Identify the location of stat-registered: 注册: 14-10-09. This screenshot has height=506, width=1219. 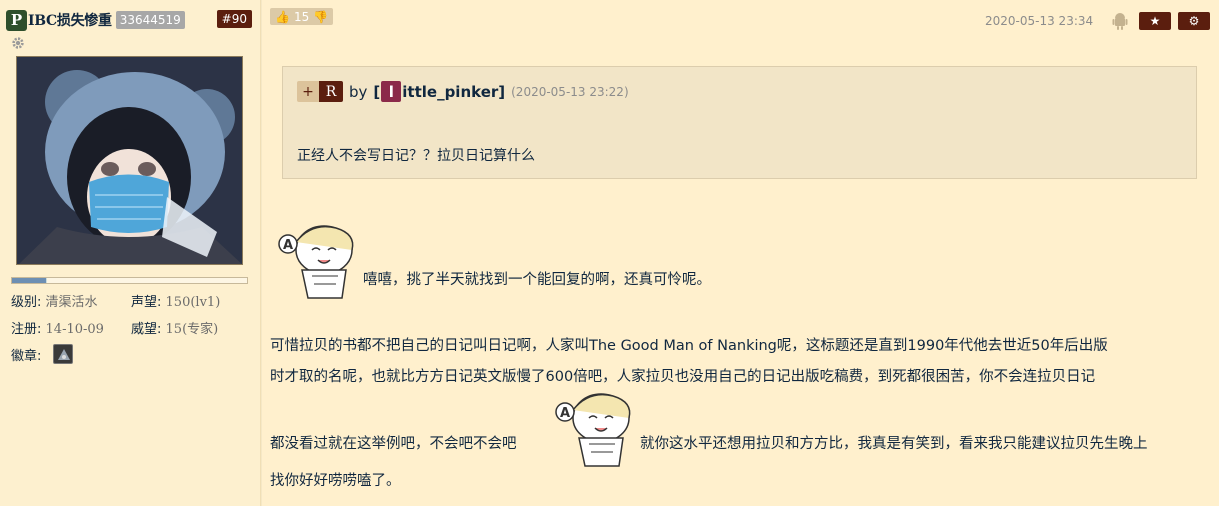
(57, 329).